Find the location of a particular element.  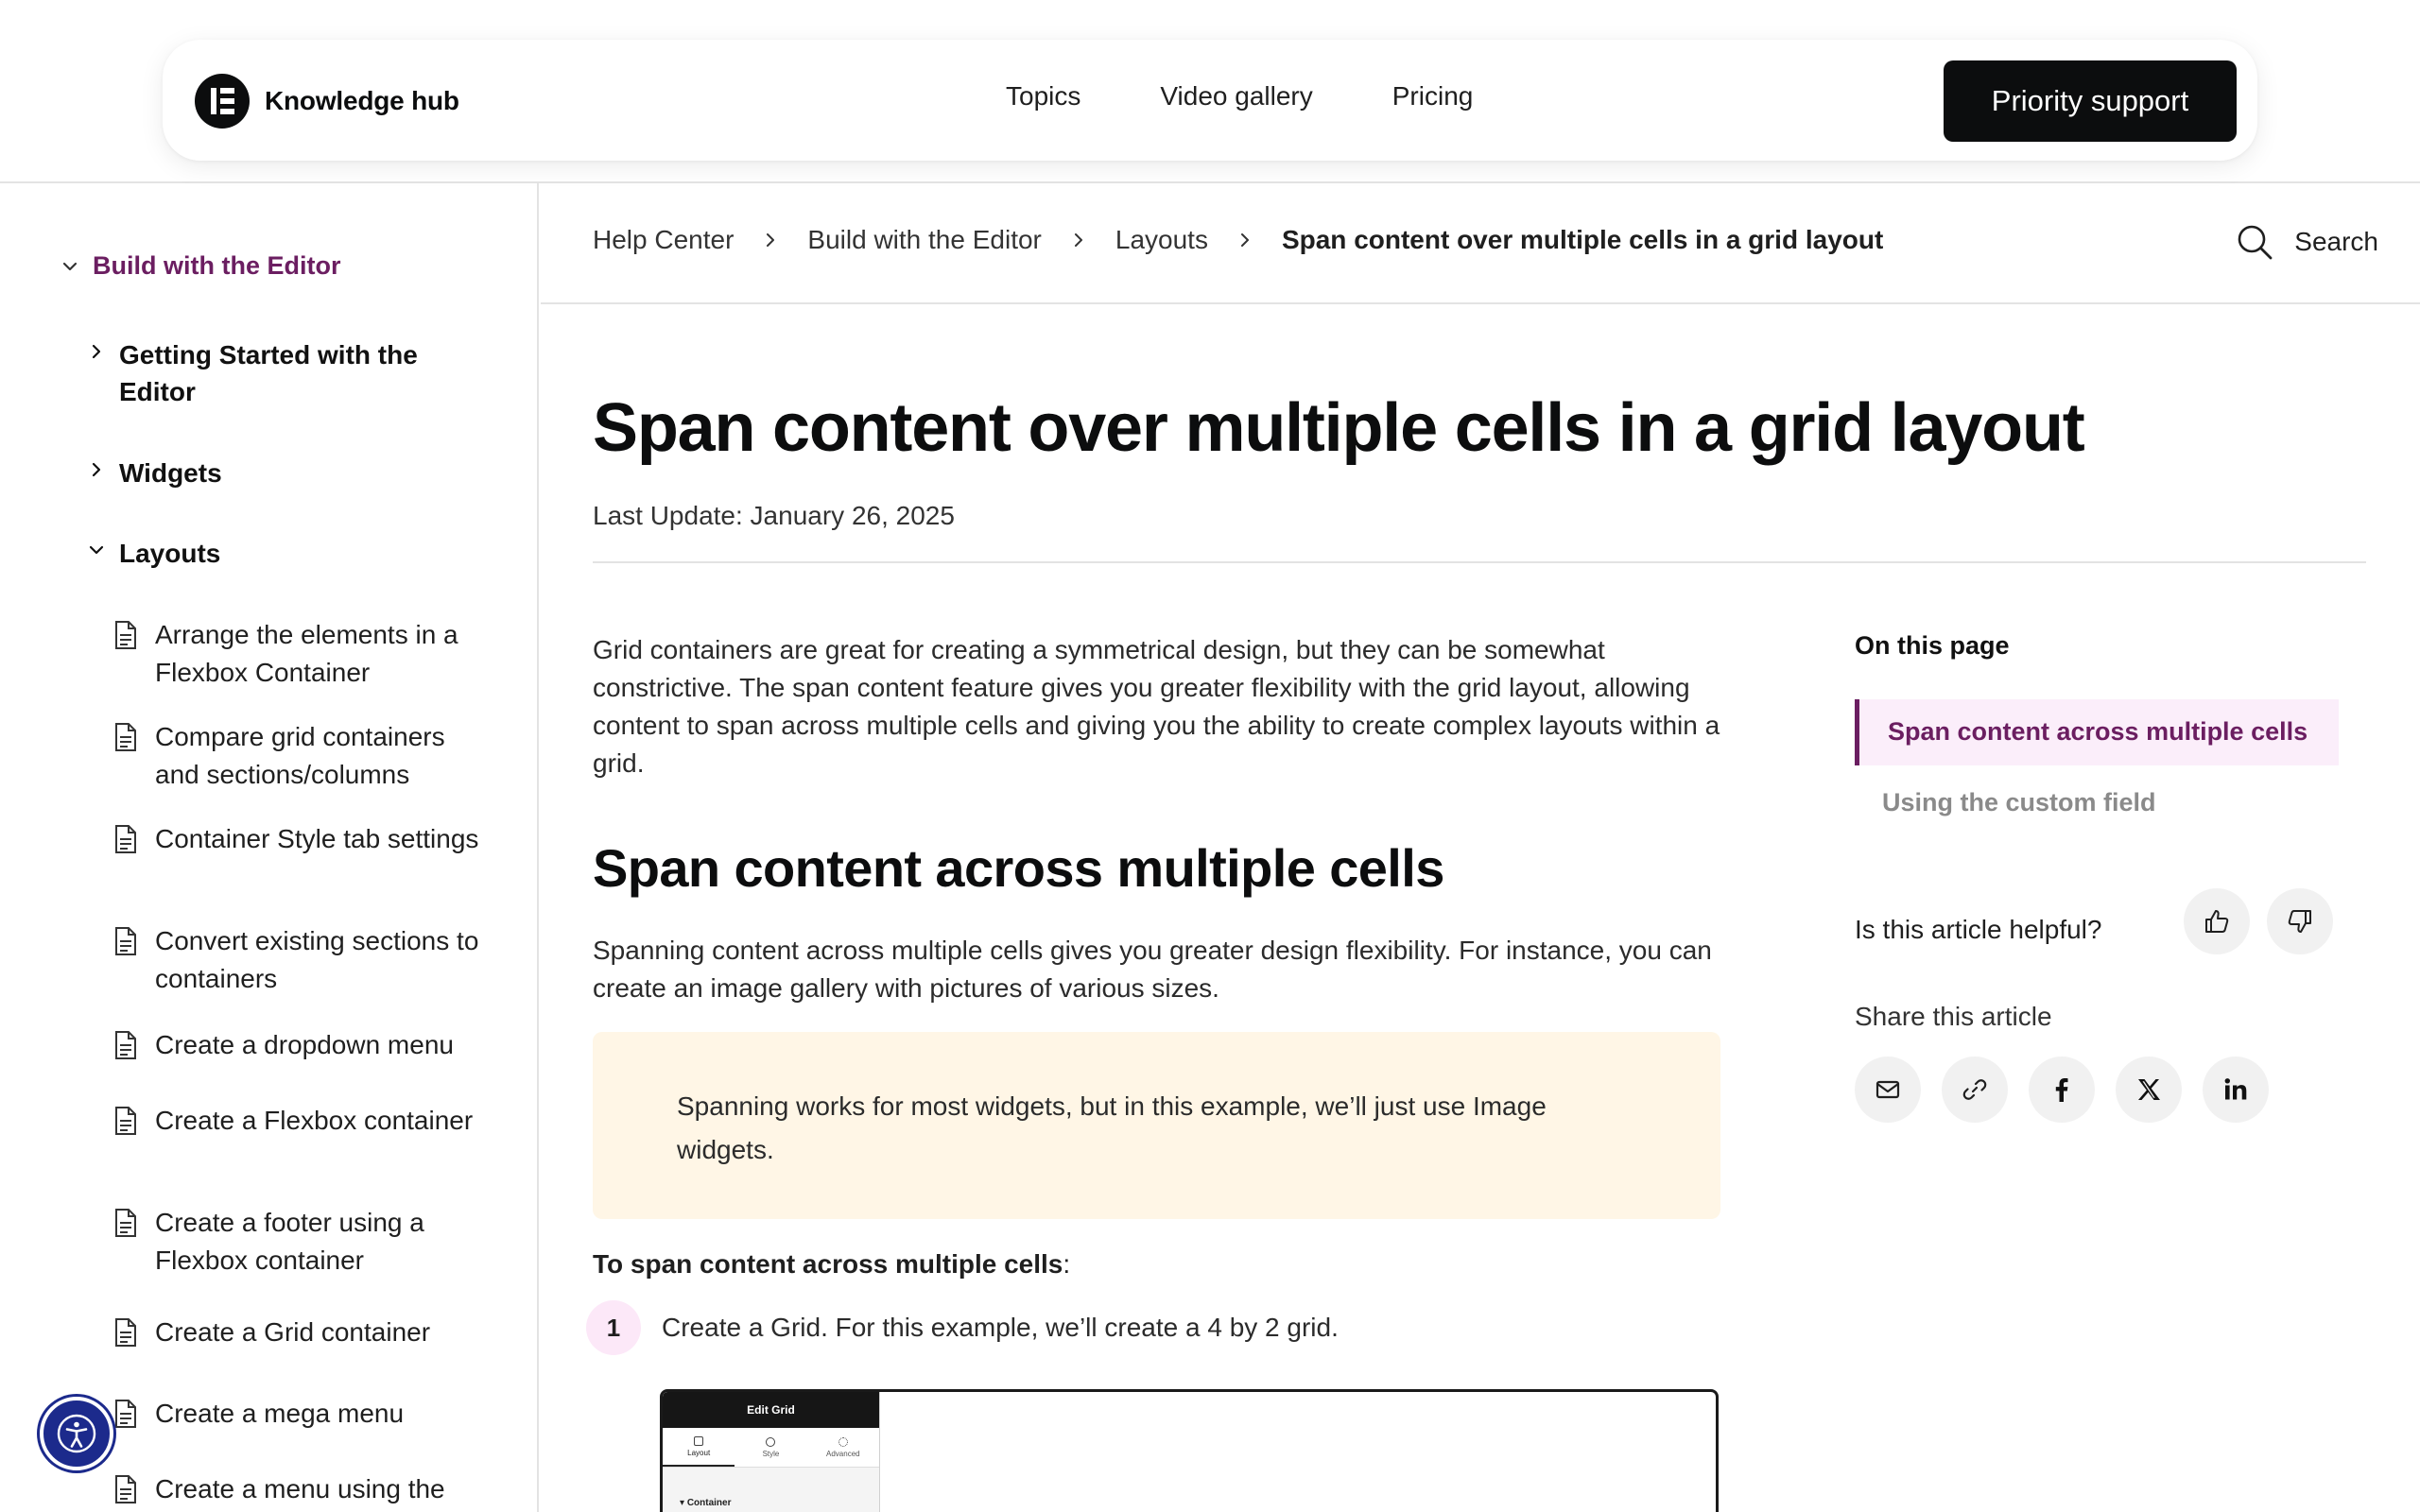

brand-link: Knowledge hub is located at coordinates (327, 101).